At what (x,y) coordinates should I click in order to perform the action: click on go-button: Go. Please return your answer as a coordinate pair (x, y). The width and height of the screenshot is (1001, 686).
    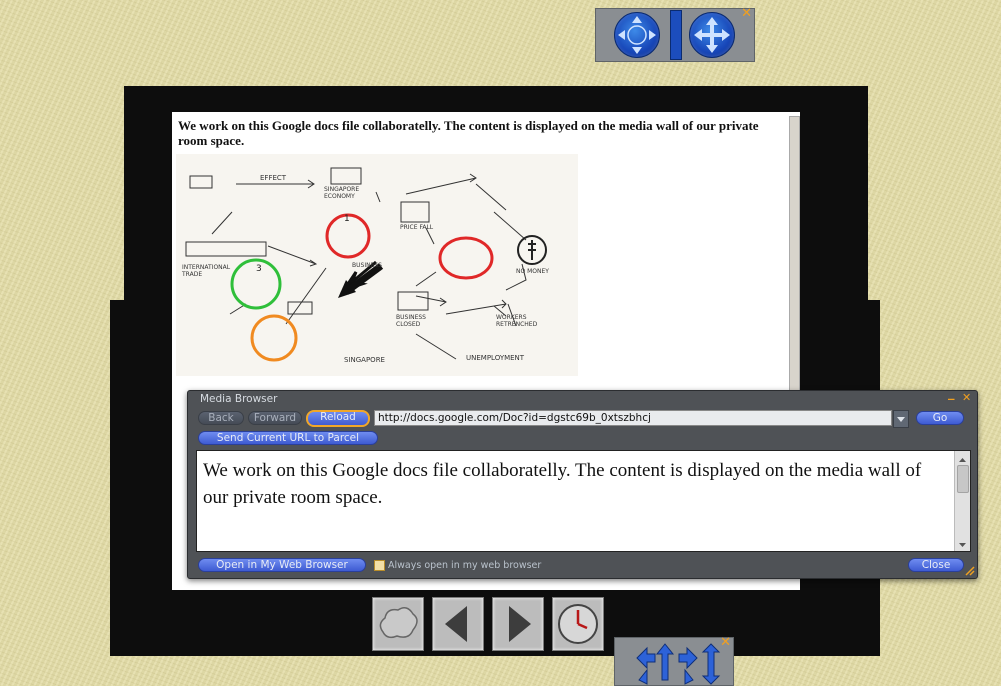
    Looking at the image, I should click on (940, 418).